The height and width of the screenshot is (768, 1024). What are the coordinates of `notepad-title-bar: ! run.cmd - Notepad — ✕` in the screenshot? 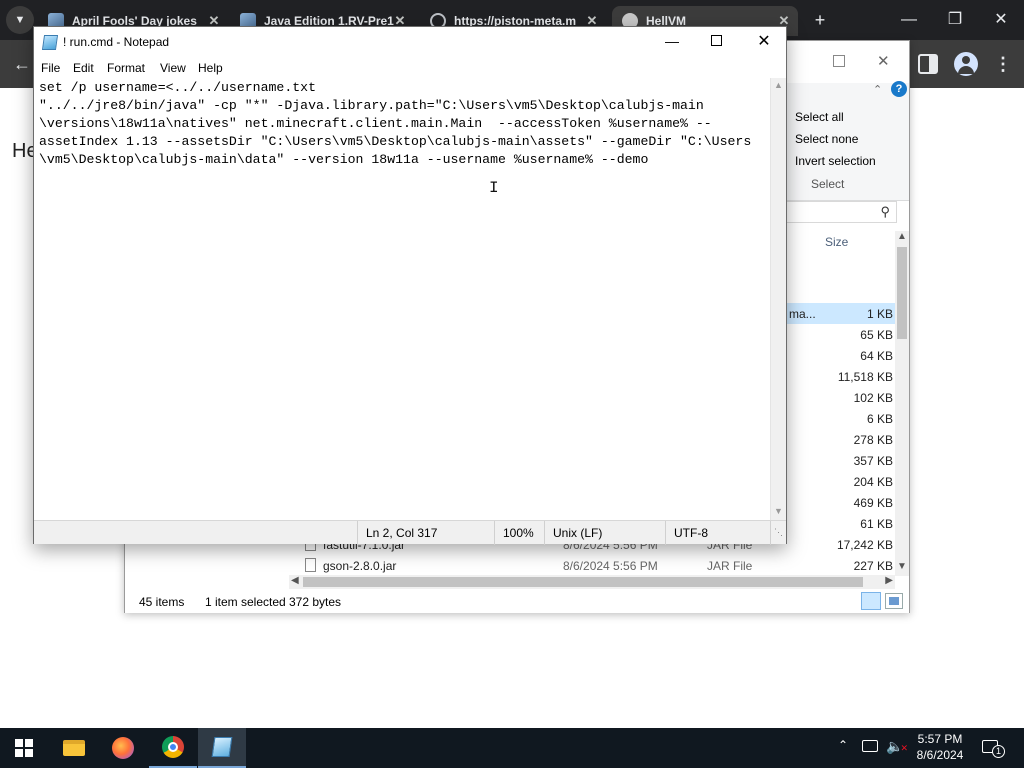 It's located at (410, 42).